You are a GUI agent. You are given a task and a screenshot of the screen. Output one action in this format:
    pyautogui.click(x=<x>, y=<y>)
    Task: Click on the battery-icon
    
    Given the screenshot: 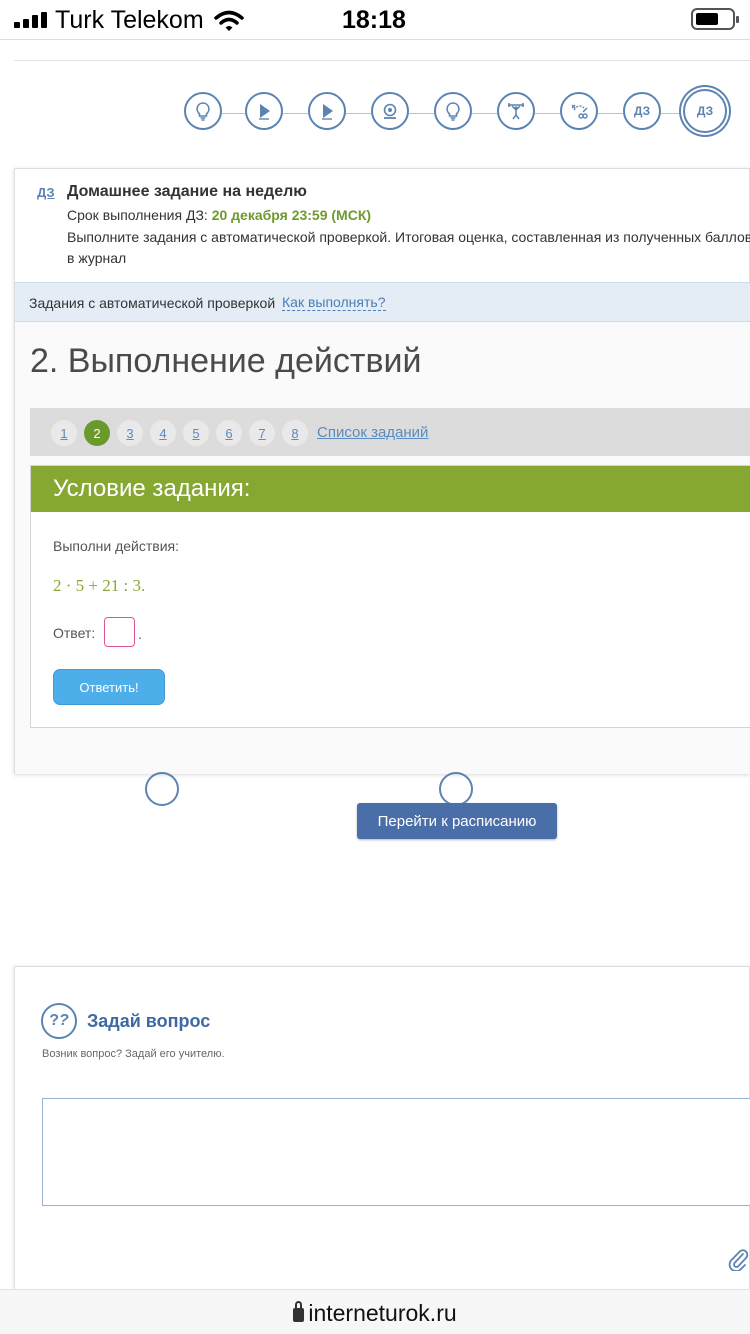 What is the action you would take?
    pyautogui.click(x=715, y=19)
    